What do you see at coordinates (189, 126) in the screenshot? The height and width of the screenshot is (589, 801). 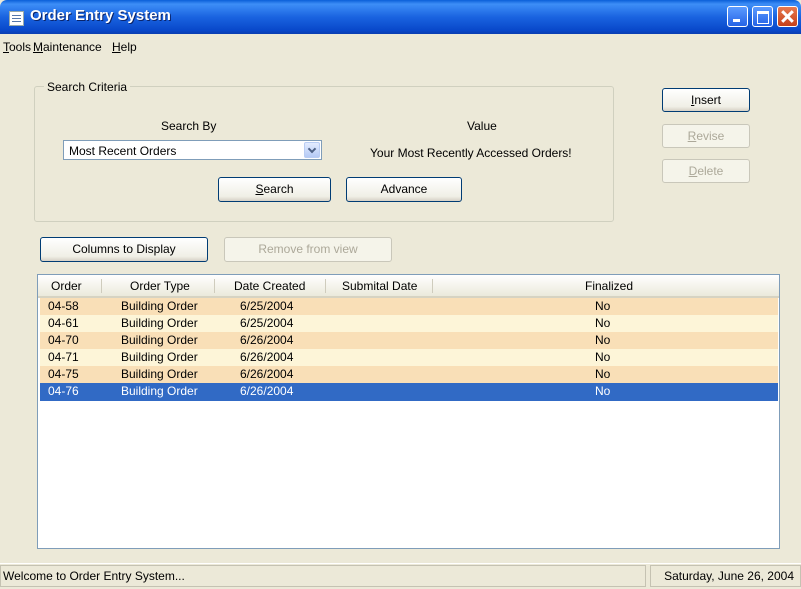 I see `search-by-label: Search By` at bounding box center [189, 126].